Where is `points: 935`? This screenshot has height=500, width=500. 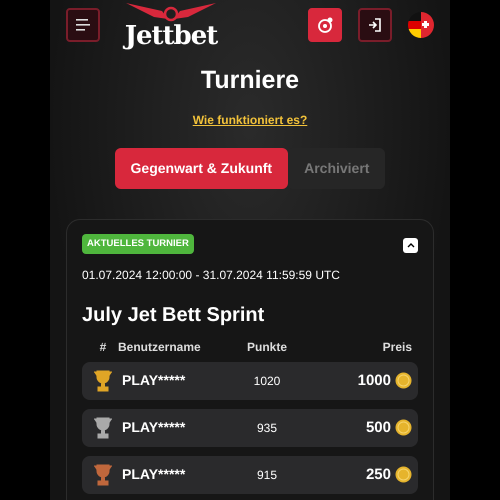
points: 935 is located at coordinates (267, 427).